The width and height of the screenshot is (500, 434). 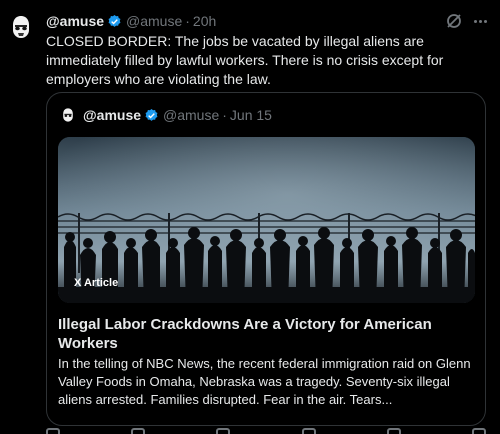 What do you see at coordinates (478, 431) in the screenshot?
I see `share-icon` at bounding box center [478, 431].